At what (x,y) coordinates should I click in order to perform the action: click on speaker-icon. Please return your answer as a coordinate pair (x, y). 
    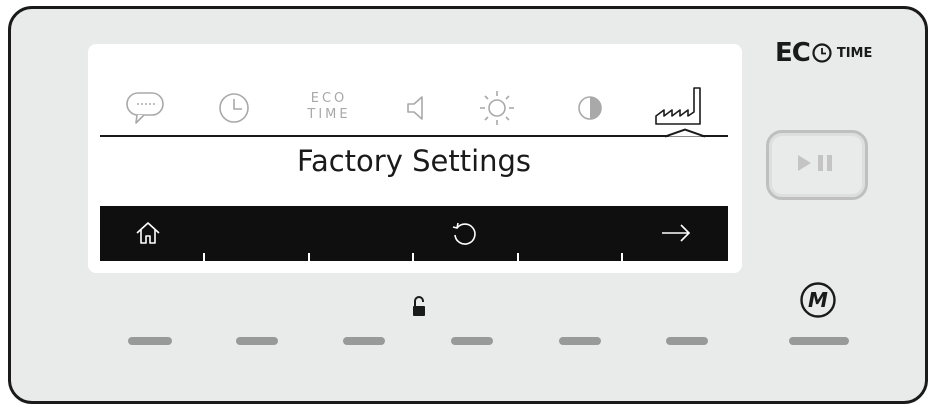
    Looking at the image, I should click on (417, 108).